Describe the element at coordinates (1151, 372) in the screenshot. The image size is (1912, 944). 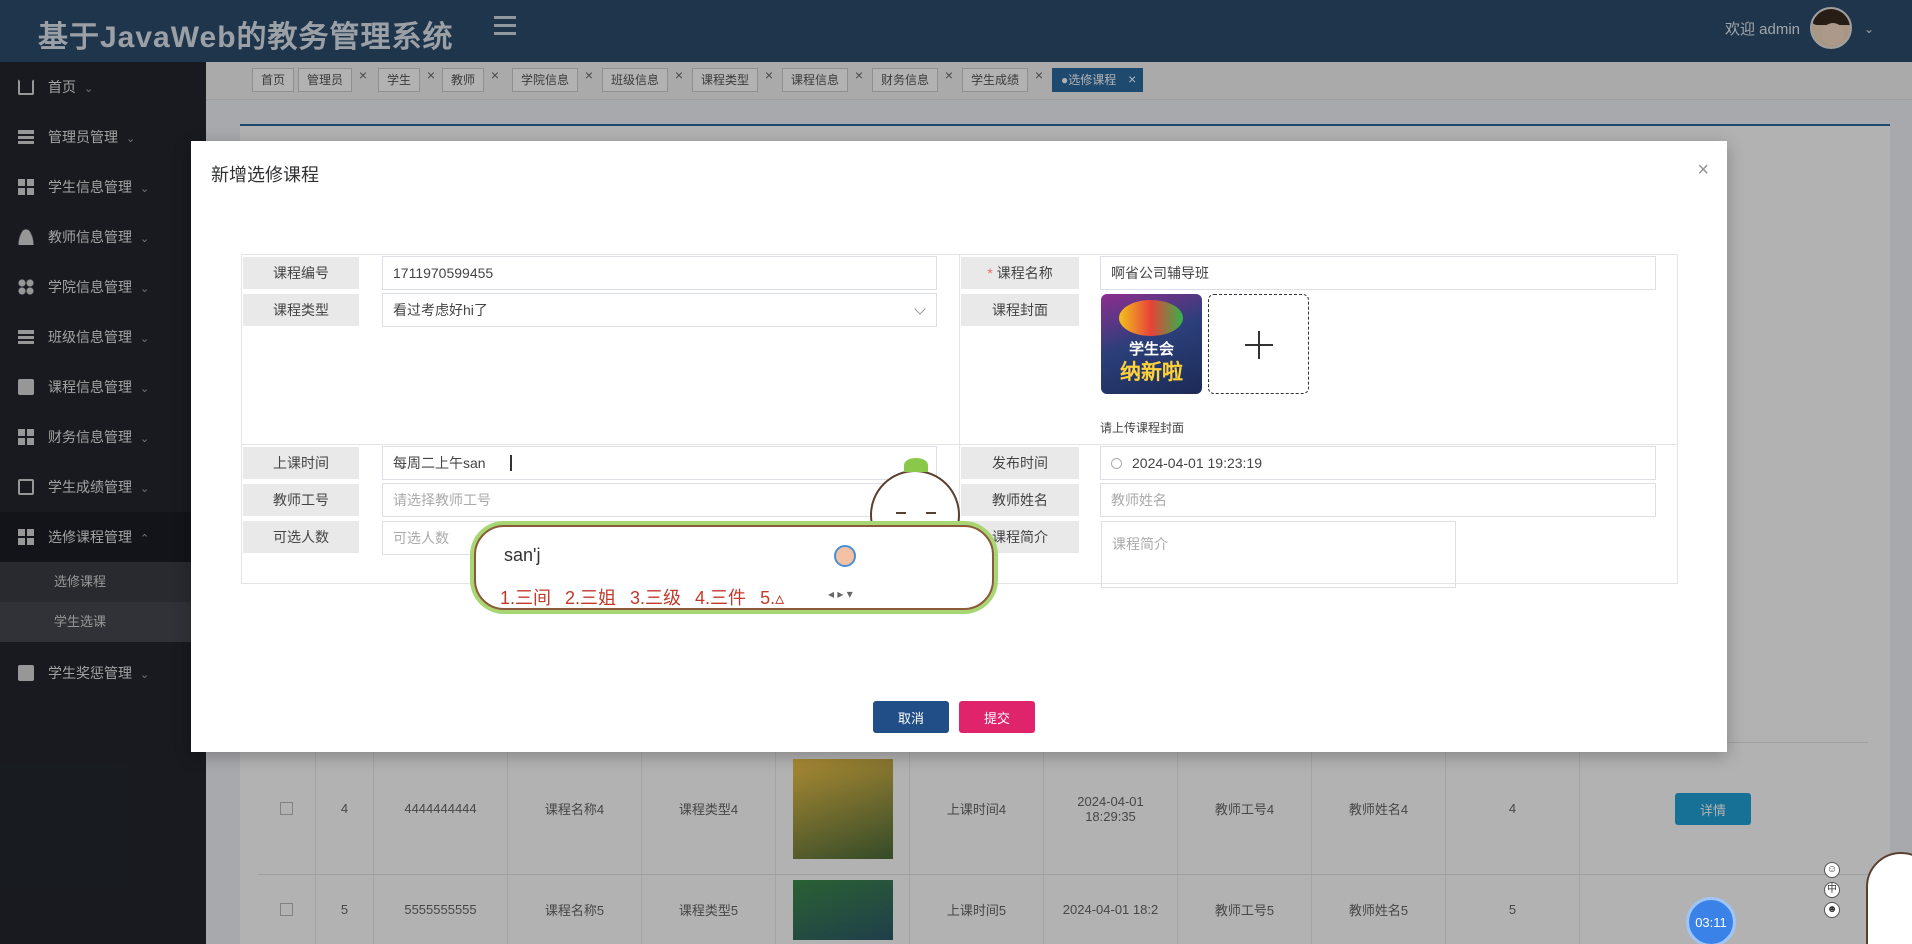
I see `cover-text: 纳新啦` at that location.